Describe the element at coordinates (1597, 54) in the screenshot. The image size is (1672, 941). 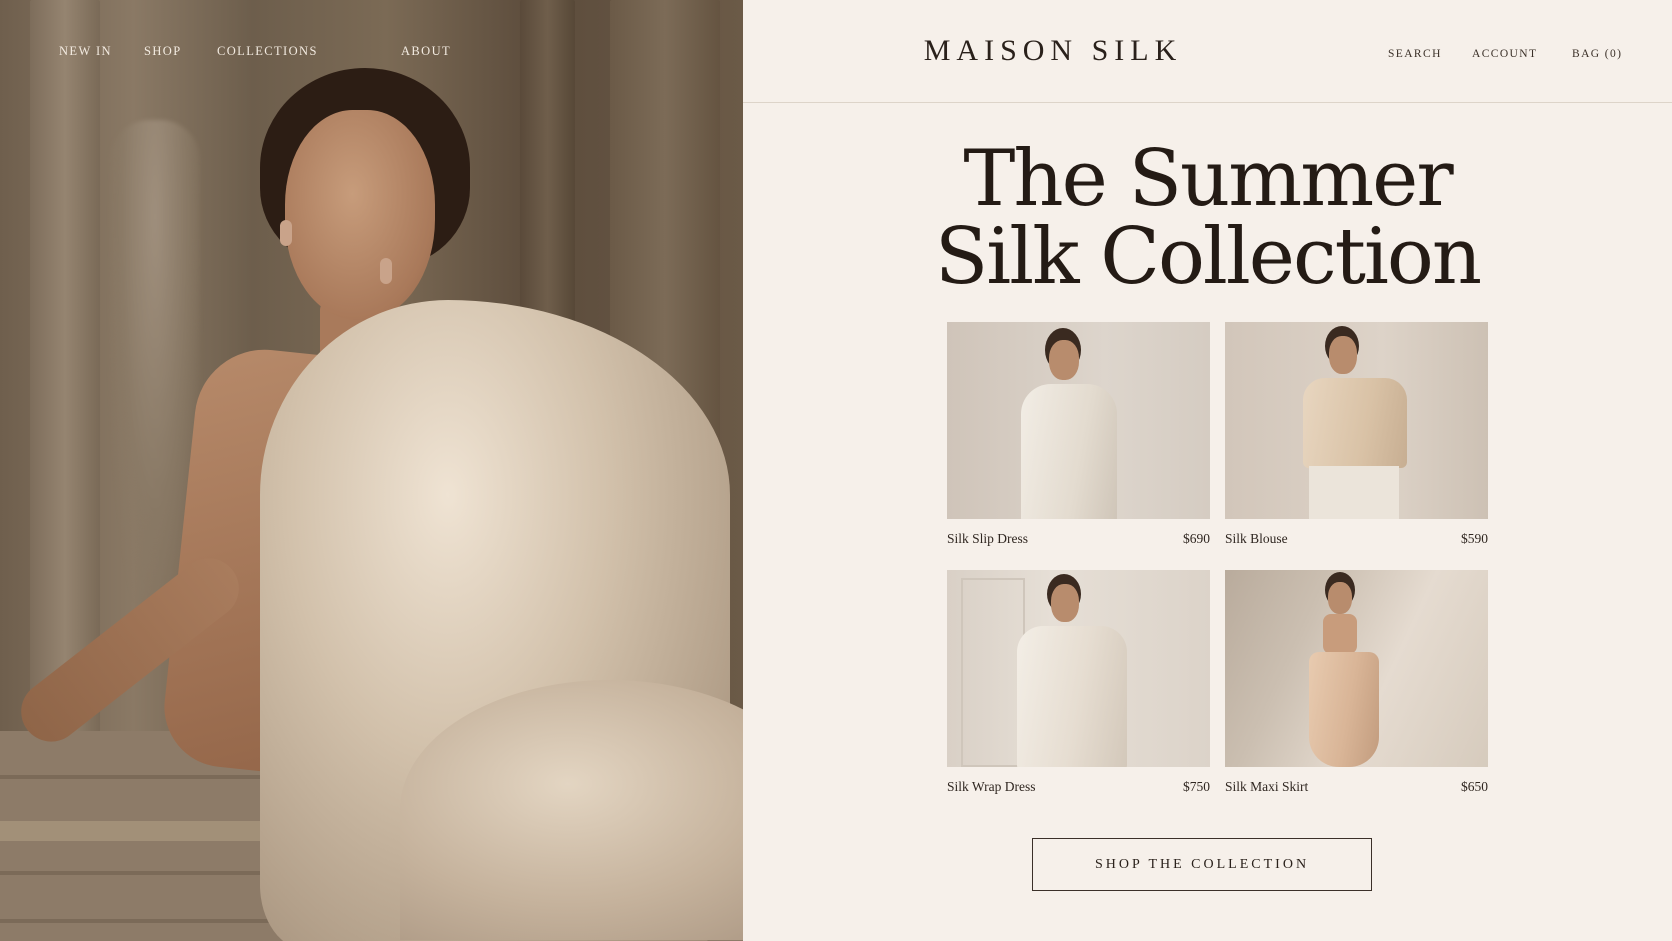
I see `bag-link: BAG (0)` at that location.